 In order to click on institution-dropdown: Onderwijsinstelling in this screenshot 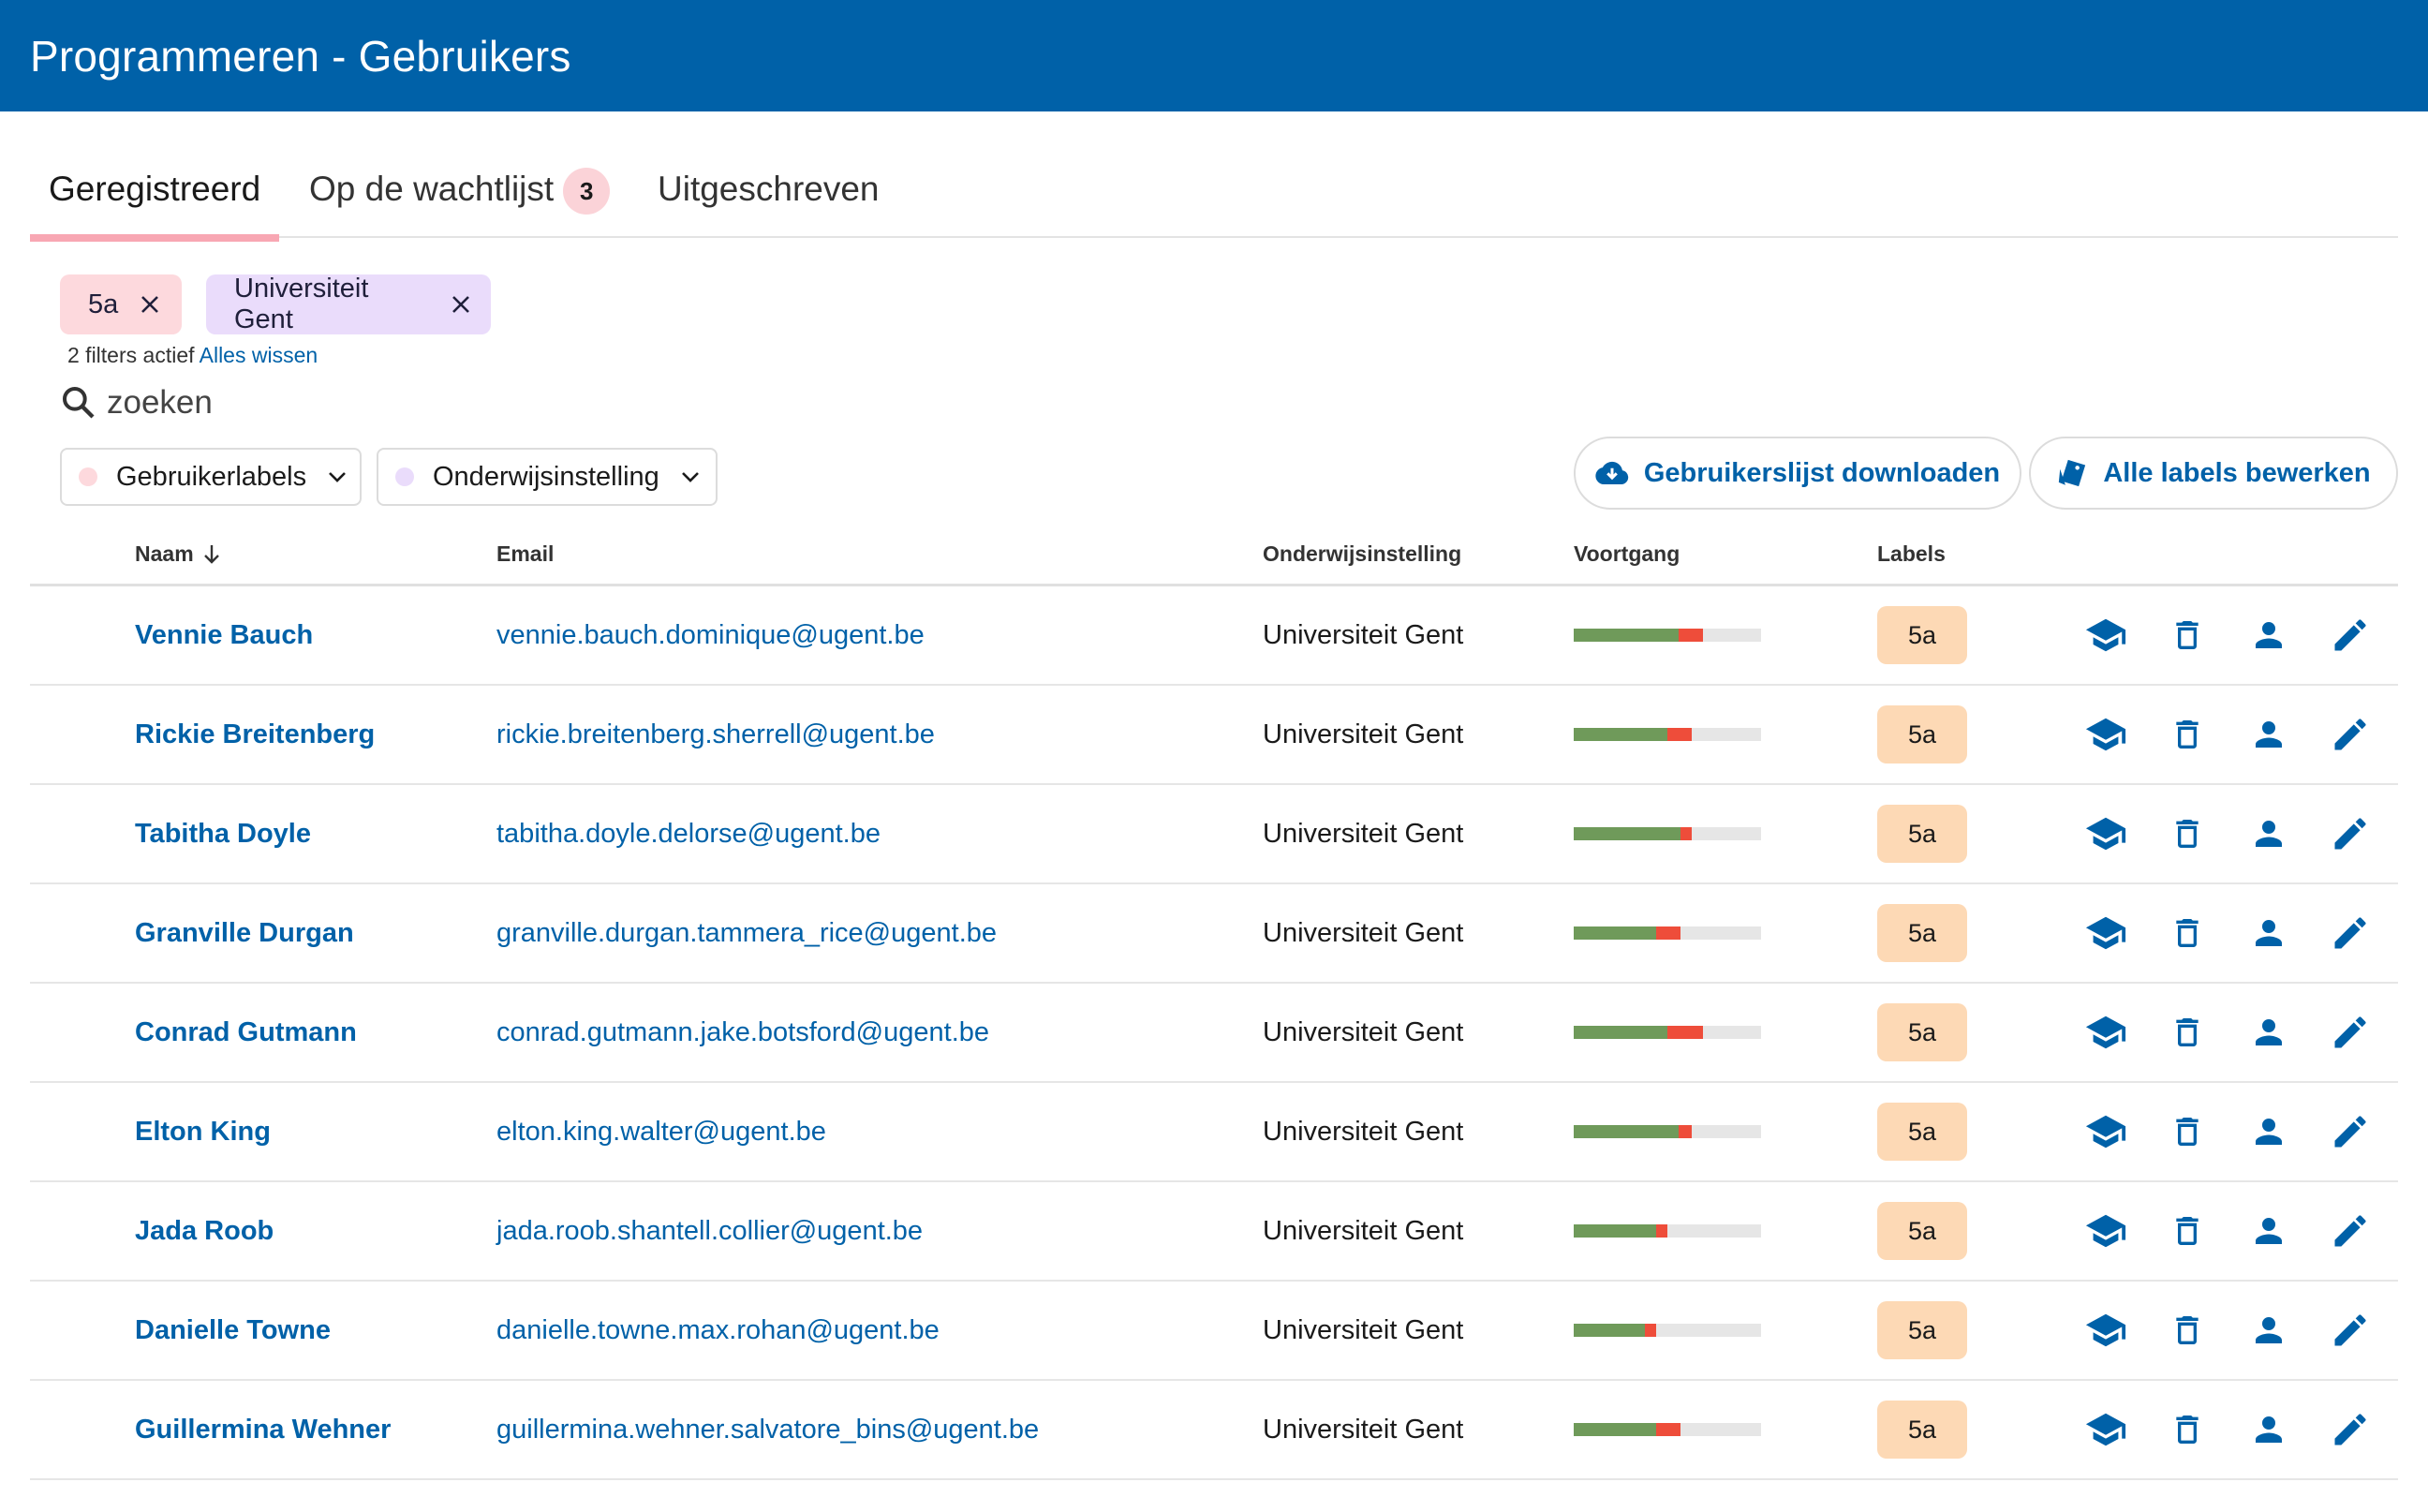, I will do `click(548, 477)`.